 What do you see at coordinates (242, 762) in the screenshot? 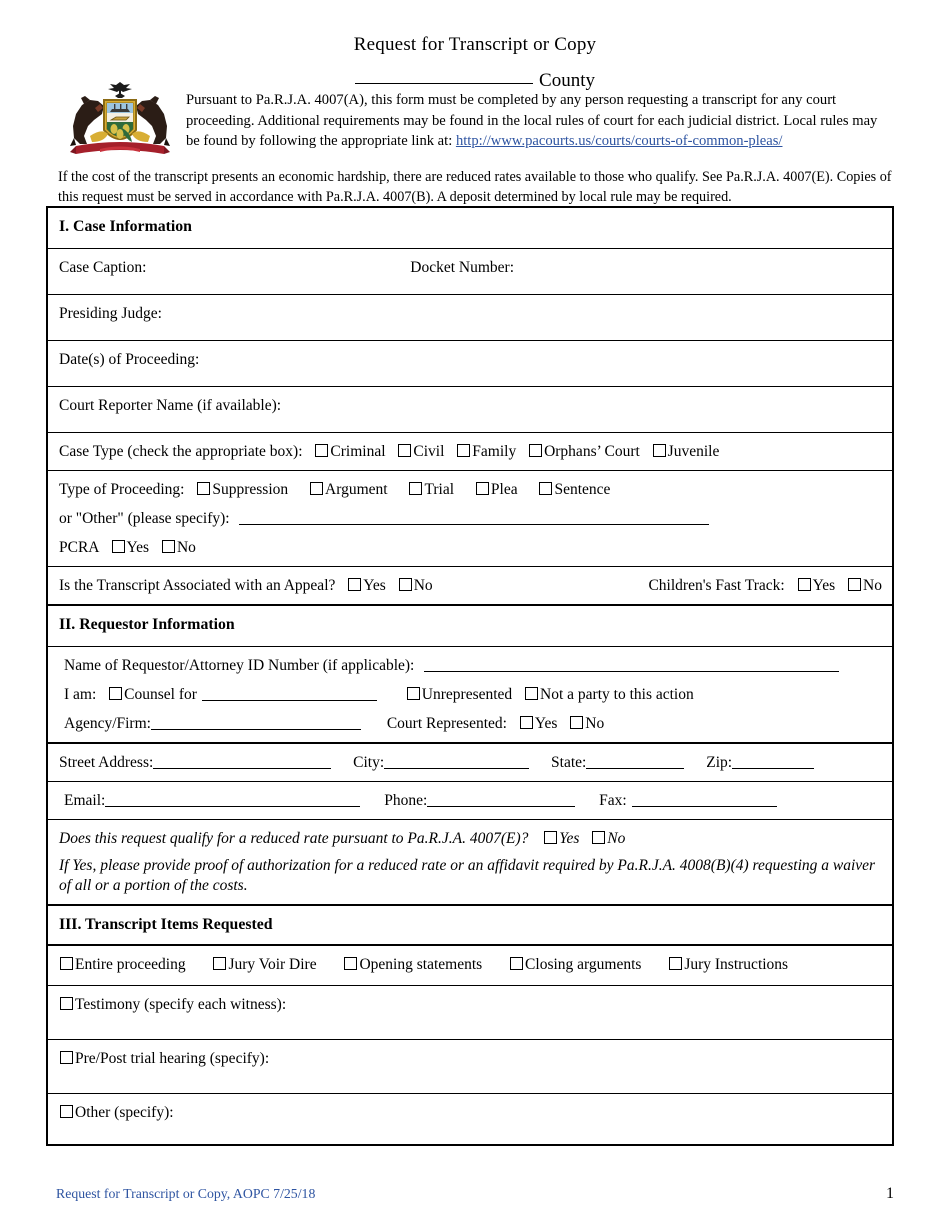
I see `street-address-input` at bounding box center [242, 762].